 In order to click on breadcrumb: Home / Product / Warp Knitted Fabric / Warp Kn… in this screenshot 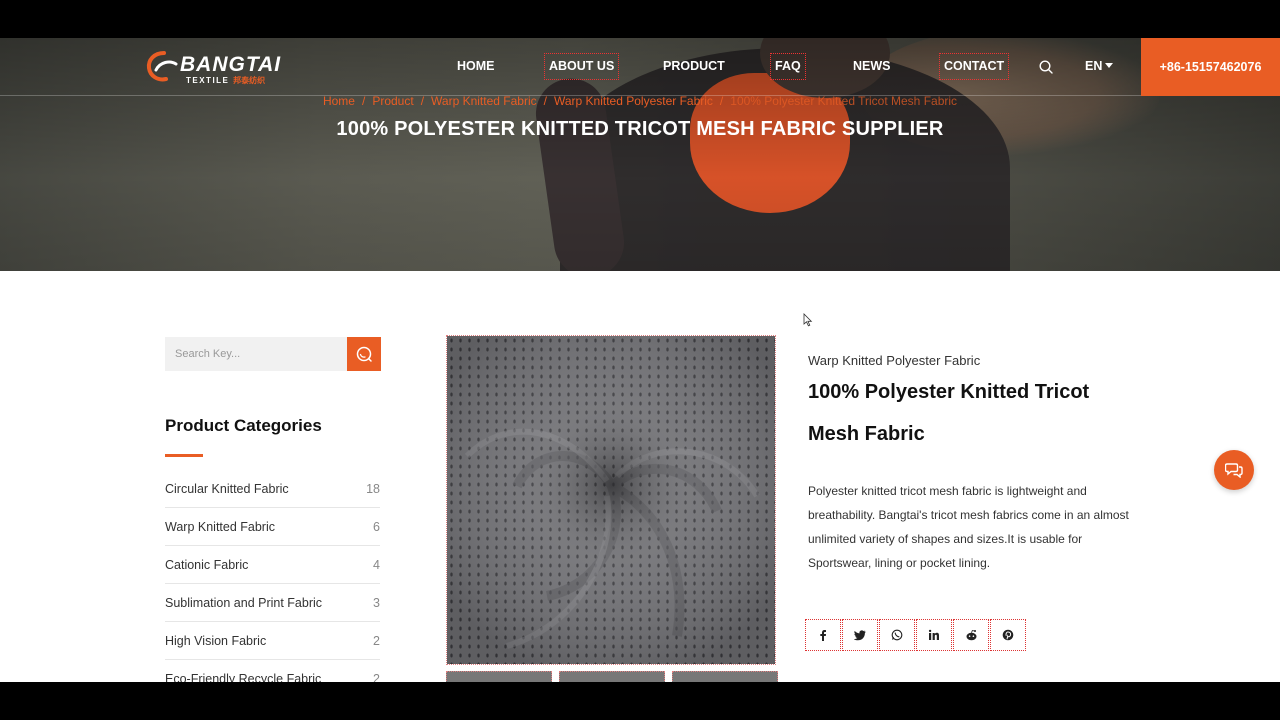, I will do `click(640, 101)`.